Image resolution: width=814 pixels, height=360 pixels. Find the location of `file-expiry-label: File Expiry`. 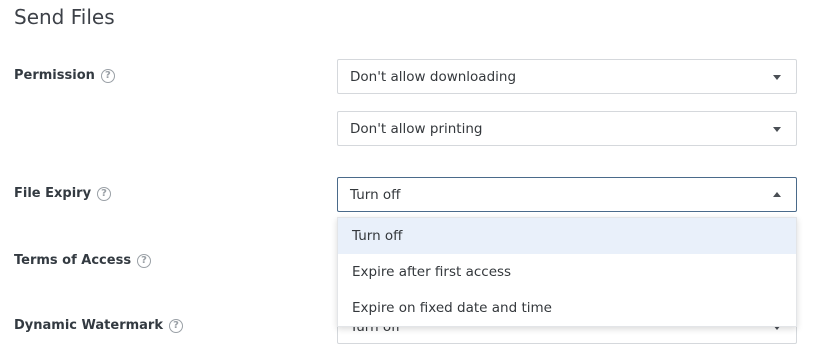

file-expiry-label: File Expiry is located at coordinates (53, 193).